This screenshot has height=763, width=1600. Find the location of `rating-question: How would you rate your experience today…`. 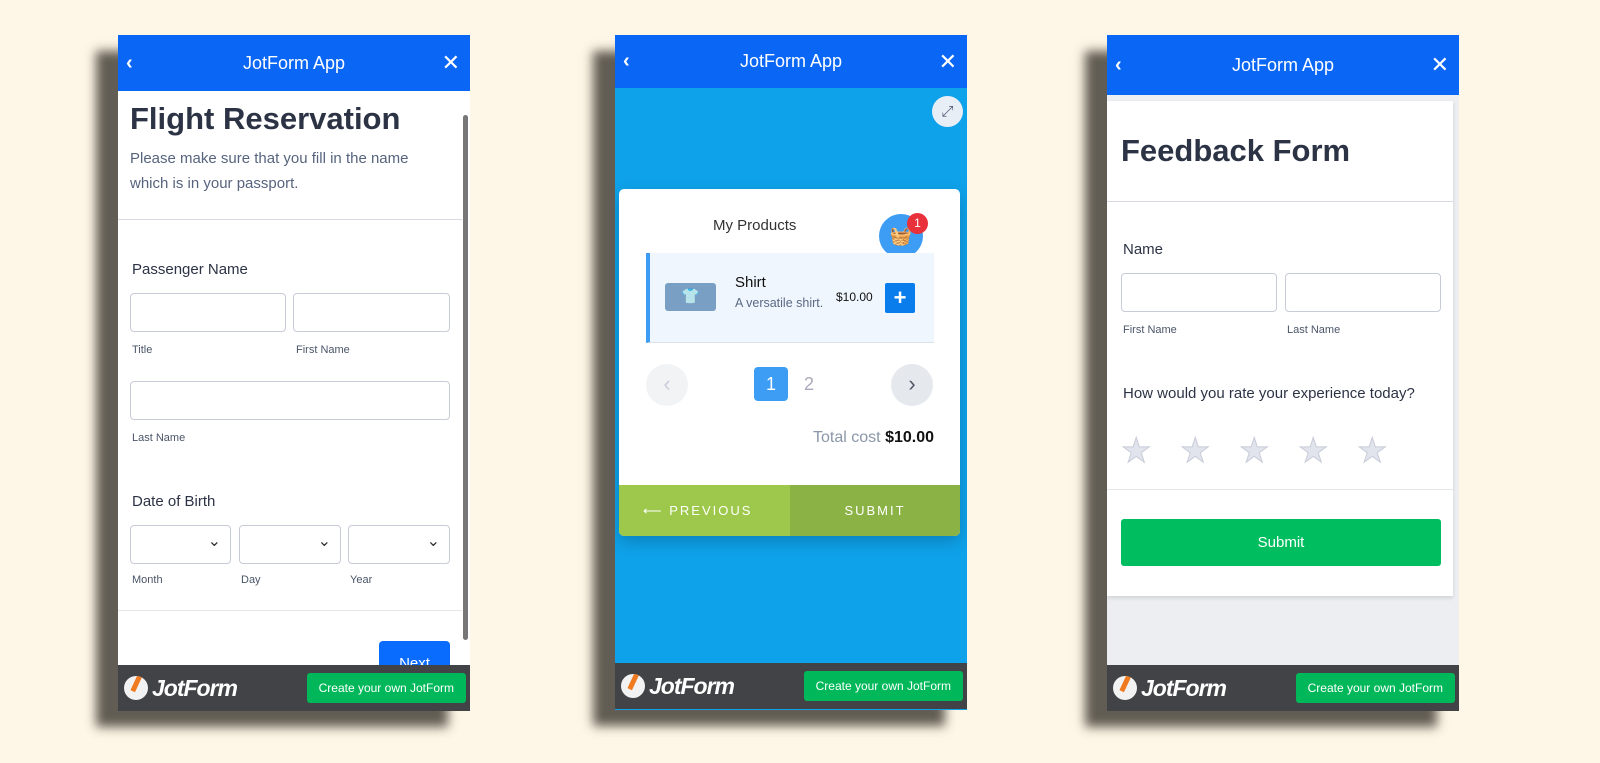

rating-question: How would you rate your experience today… is located at coordinates (1269, 393).